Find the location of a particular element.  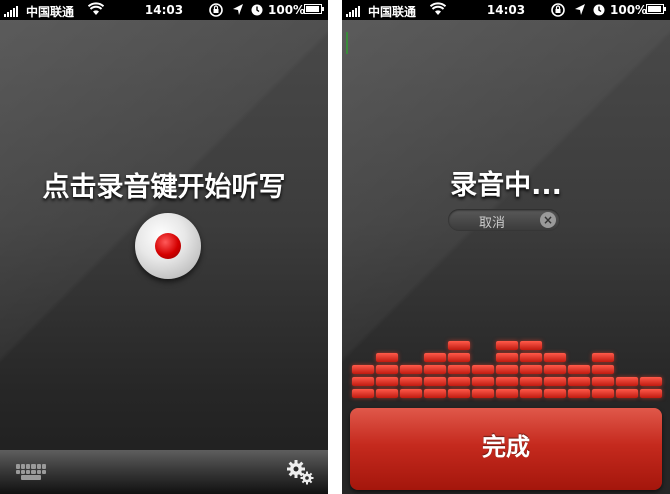

keyboard-icon is located at coordinates (31, 472).